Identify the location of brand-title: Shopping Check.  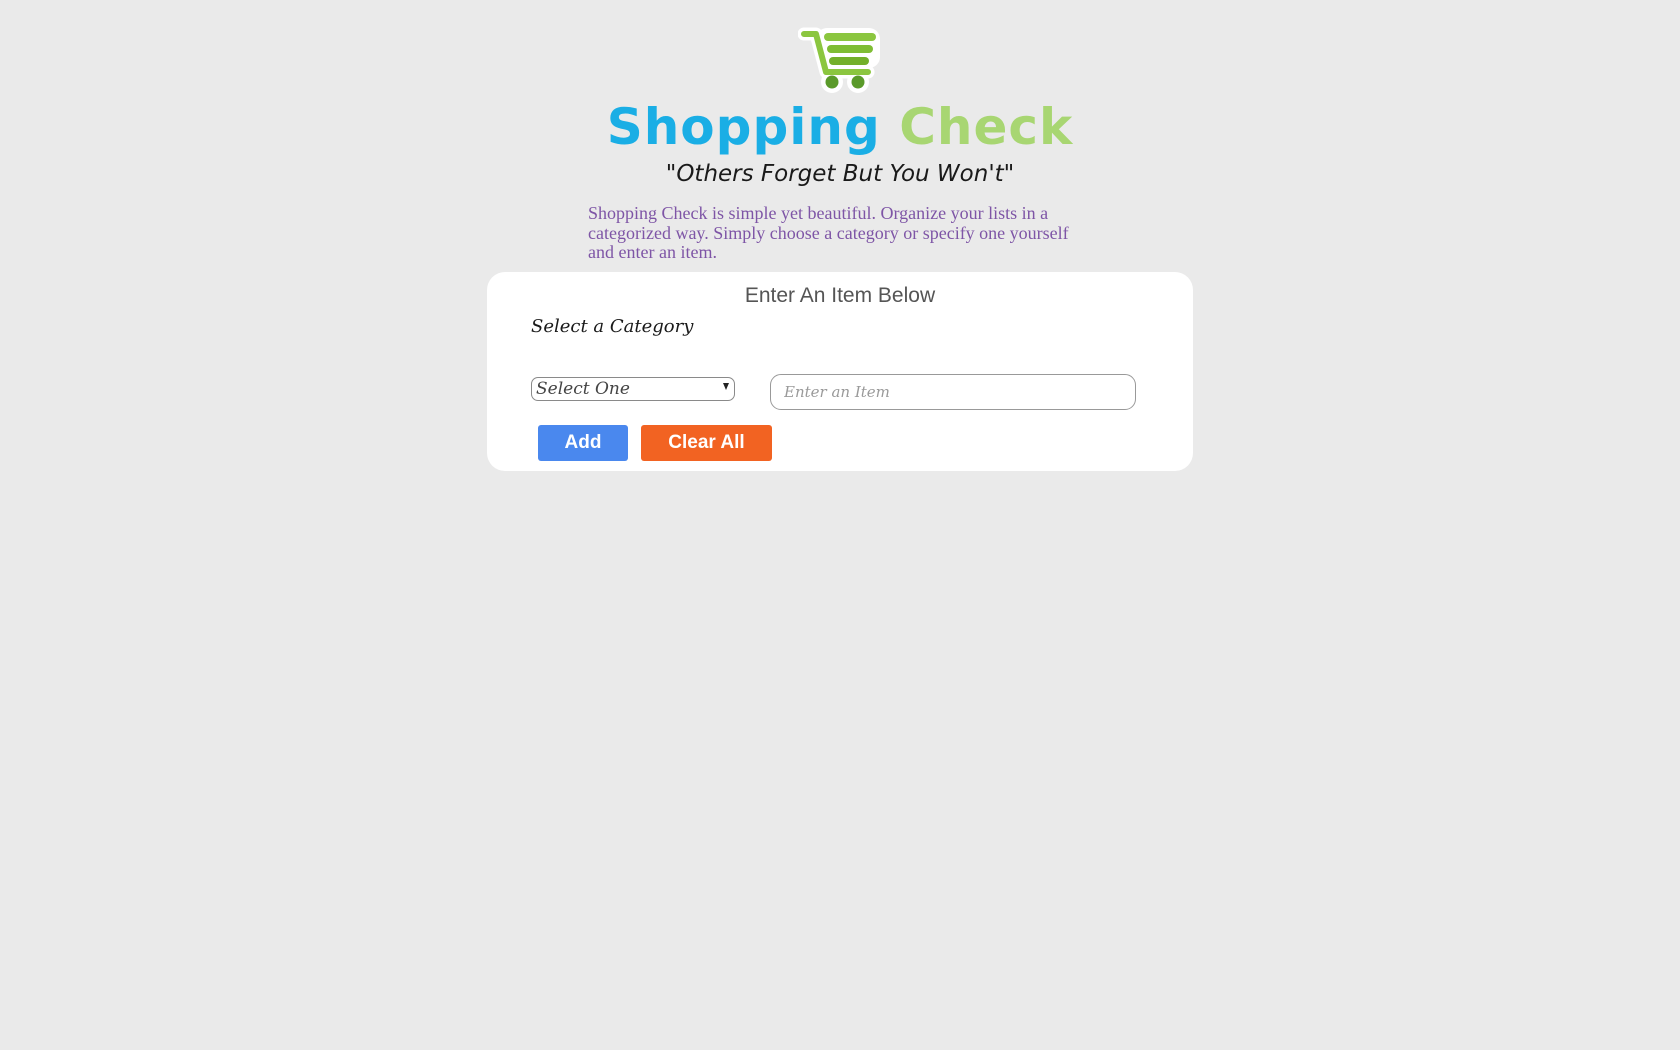
(840, 127).